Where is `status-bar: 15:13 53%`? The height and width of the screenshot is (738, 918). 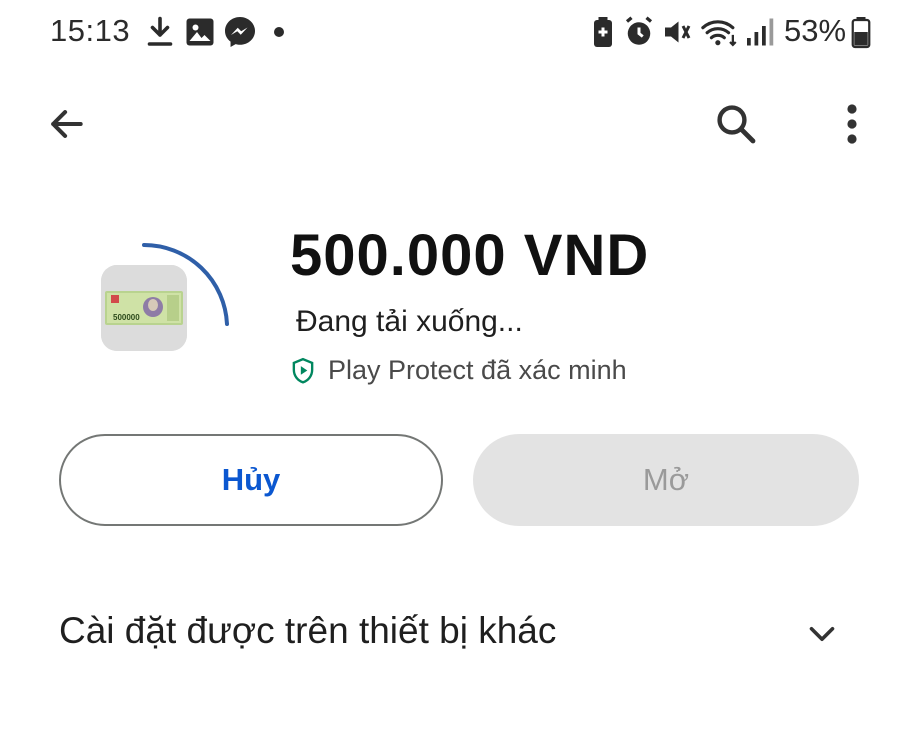 status-bar: 15:13 53% is located at coordinates (459, 32).